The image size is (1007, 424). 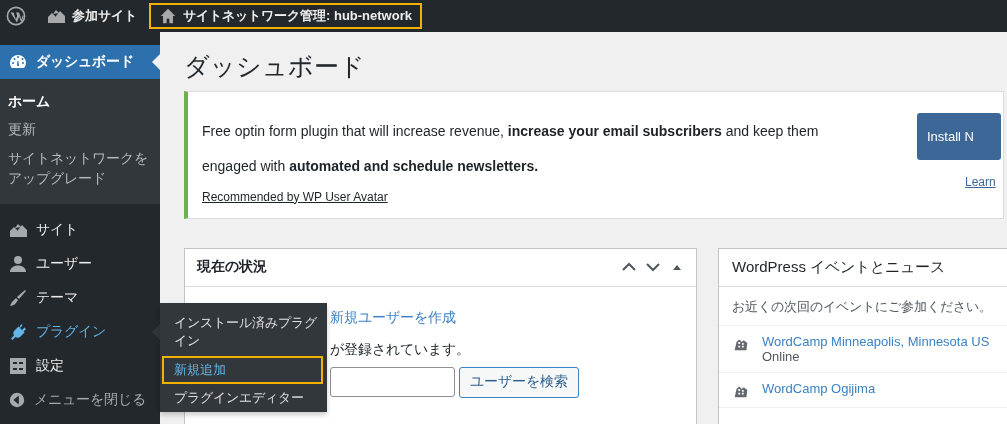 What do you see at coordinates (80, 62) in the screenshot?
I see `sidebar-menu-item: ダッシュボード` at bounding box center [80, 62].